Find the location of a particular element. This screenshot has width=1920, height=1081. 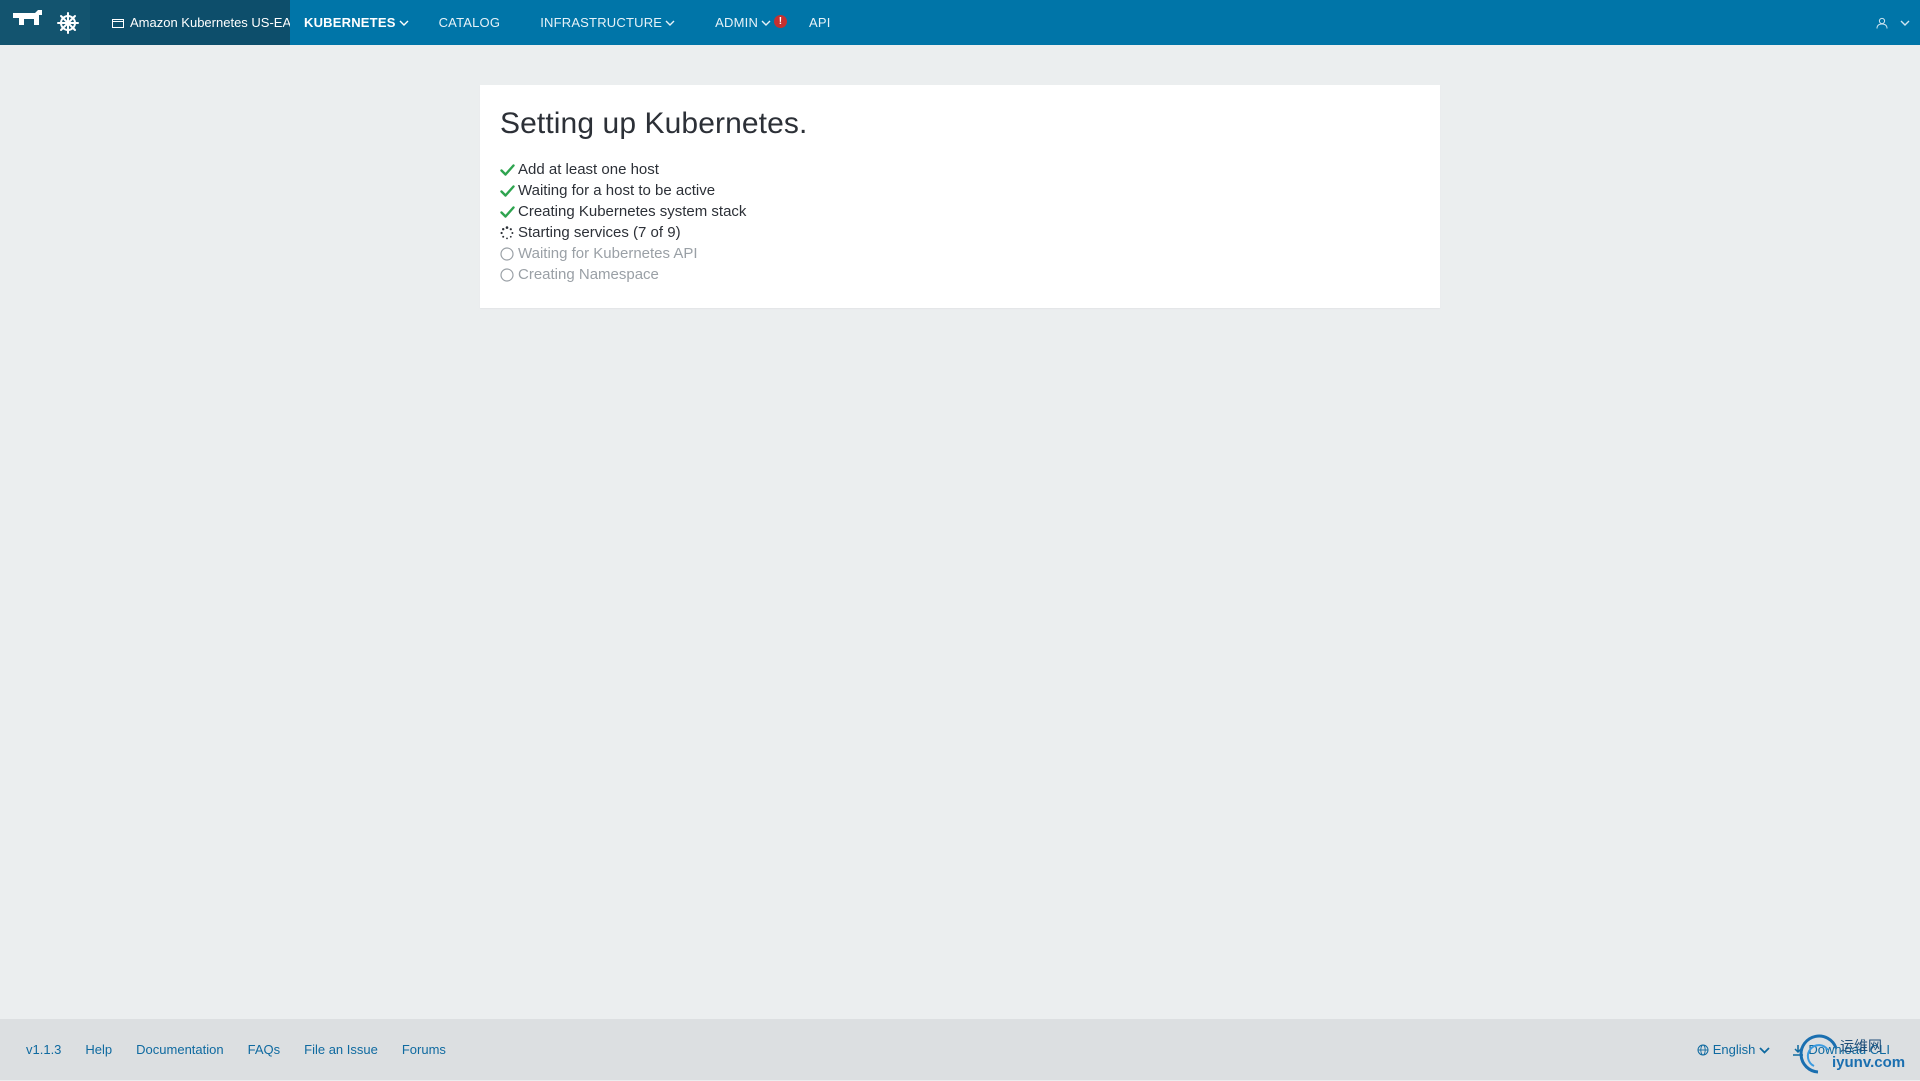

site-watermark: 运维网 iyunv.com is located at coordinates (1851, 1055).